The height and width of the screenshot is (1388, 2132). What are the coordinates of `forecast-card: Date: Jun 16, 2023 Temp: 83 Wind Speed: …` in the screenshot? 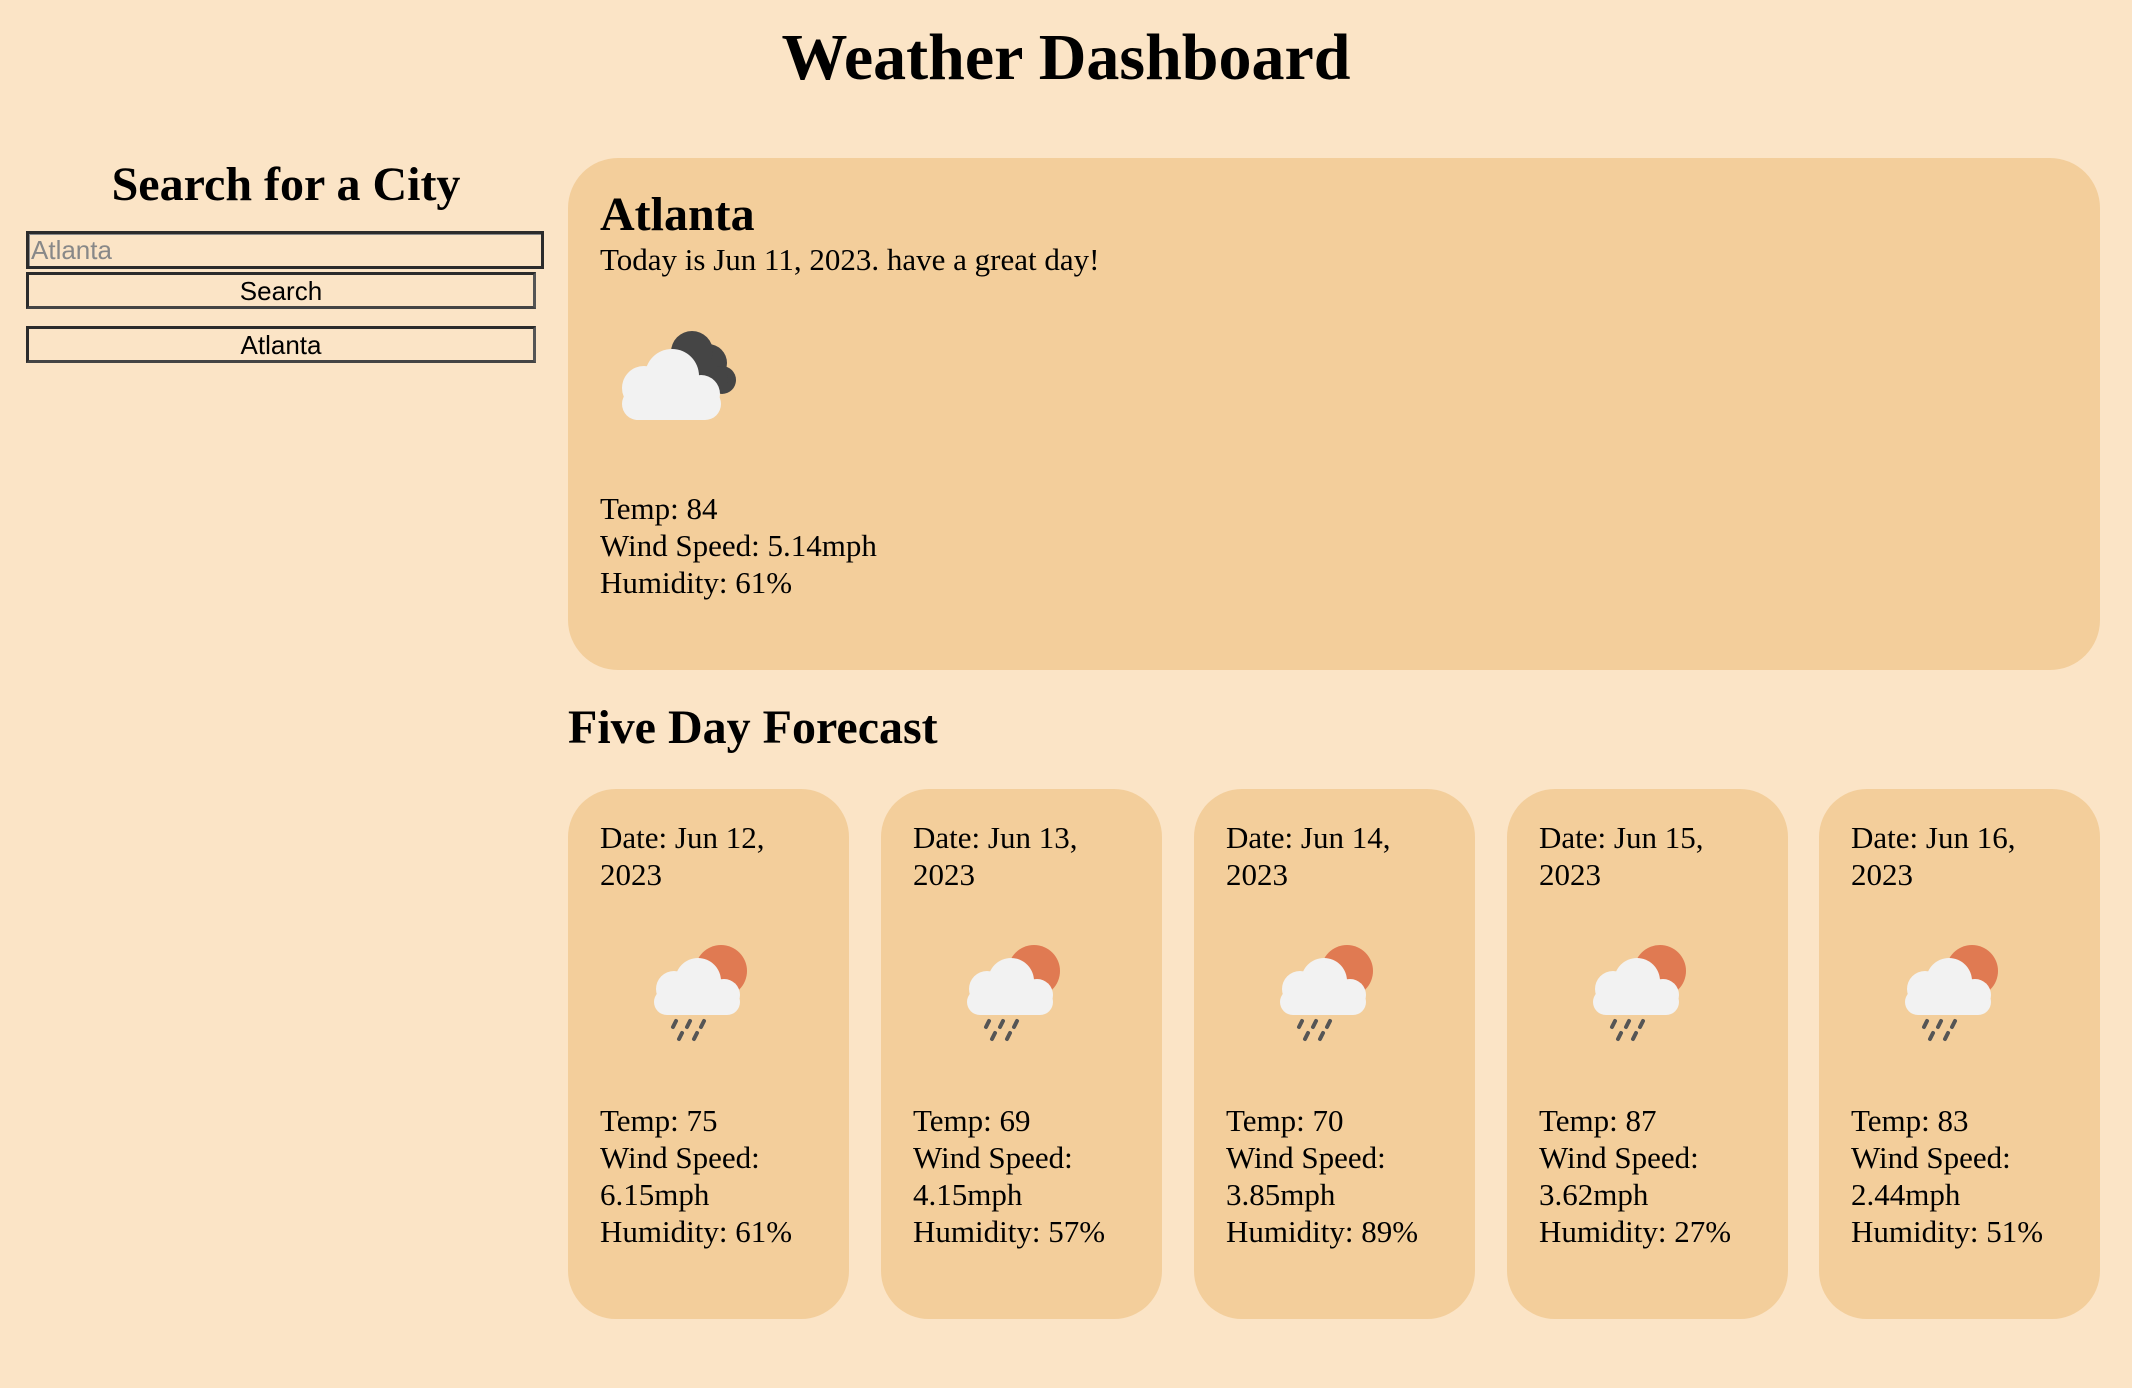 It's located at (1959, 1054).